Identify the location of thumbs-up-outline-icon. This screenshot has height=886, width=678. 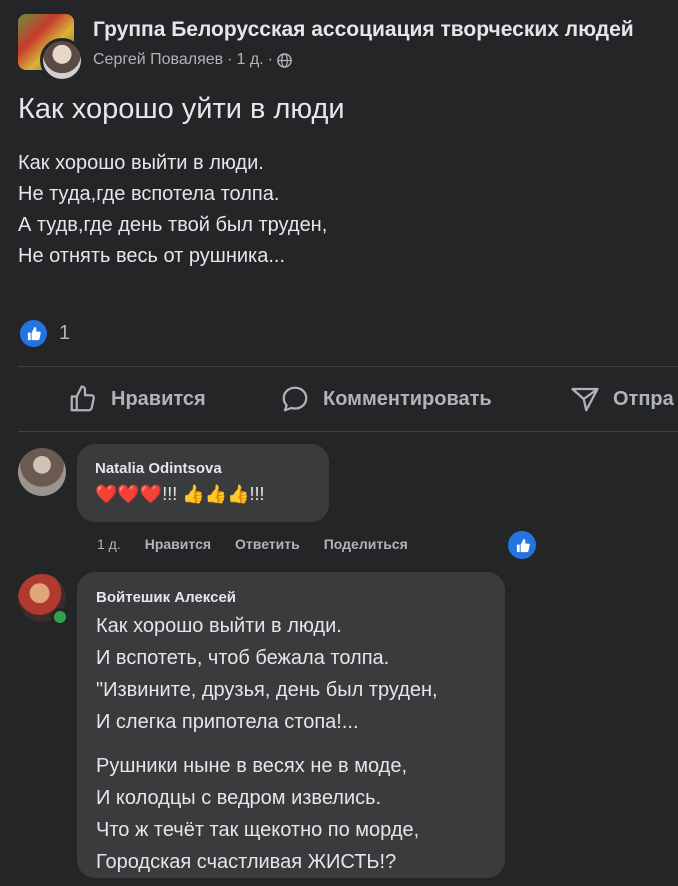
(82, 398).